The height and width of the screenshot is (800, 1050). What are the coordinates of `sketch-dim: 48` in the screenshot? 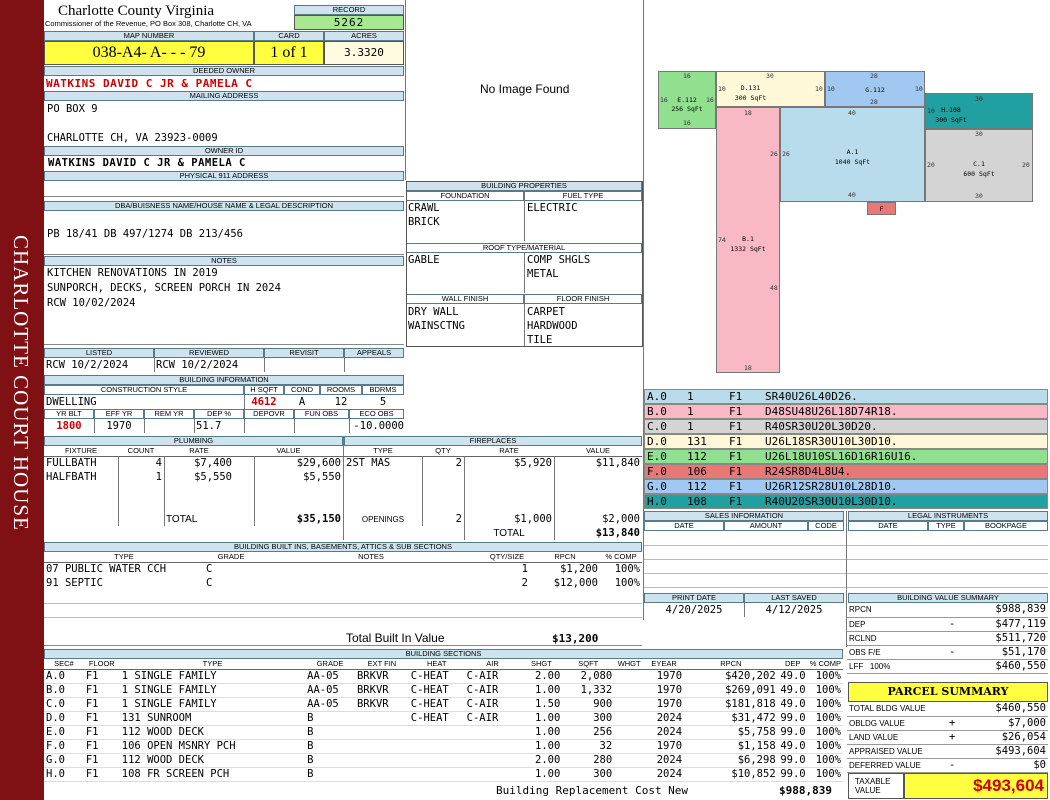 It's located at (774, 288).